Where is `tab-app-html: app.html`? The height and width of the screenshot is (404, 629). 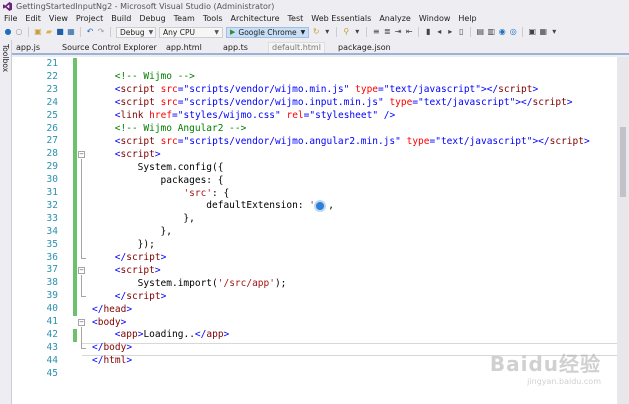 tab-app-html: app.html is located at coordinates (184, 47).